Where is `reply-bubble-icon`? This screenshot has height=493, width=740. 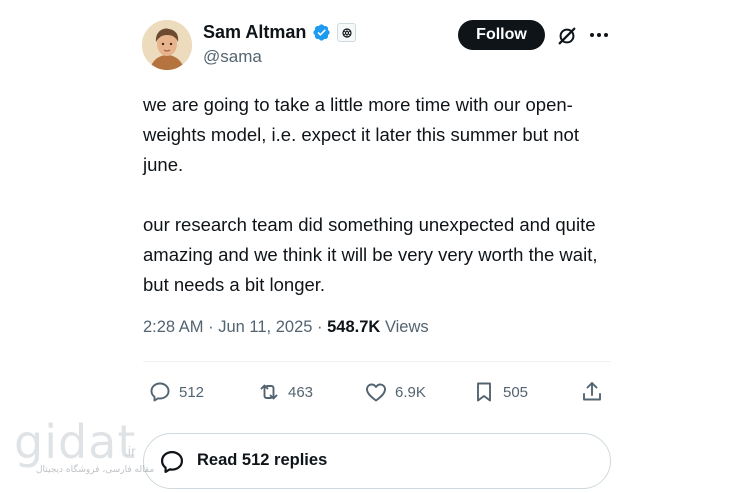
reply-bubble-icon is located at coordinates (172, 462).